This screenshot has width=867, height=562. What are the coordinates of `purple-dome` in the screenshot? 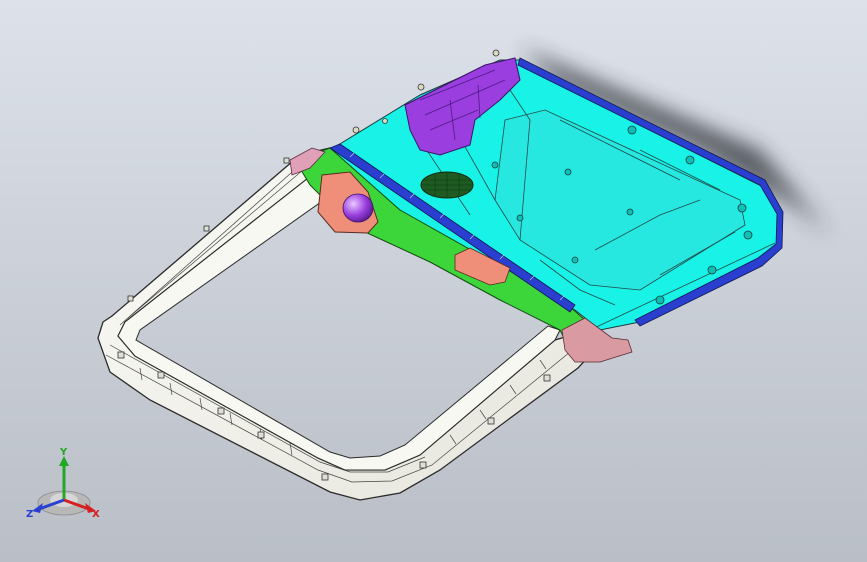 It's located at (358, 208).